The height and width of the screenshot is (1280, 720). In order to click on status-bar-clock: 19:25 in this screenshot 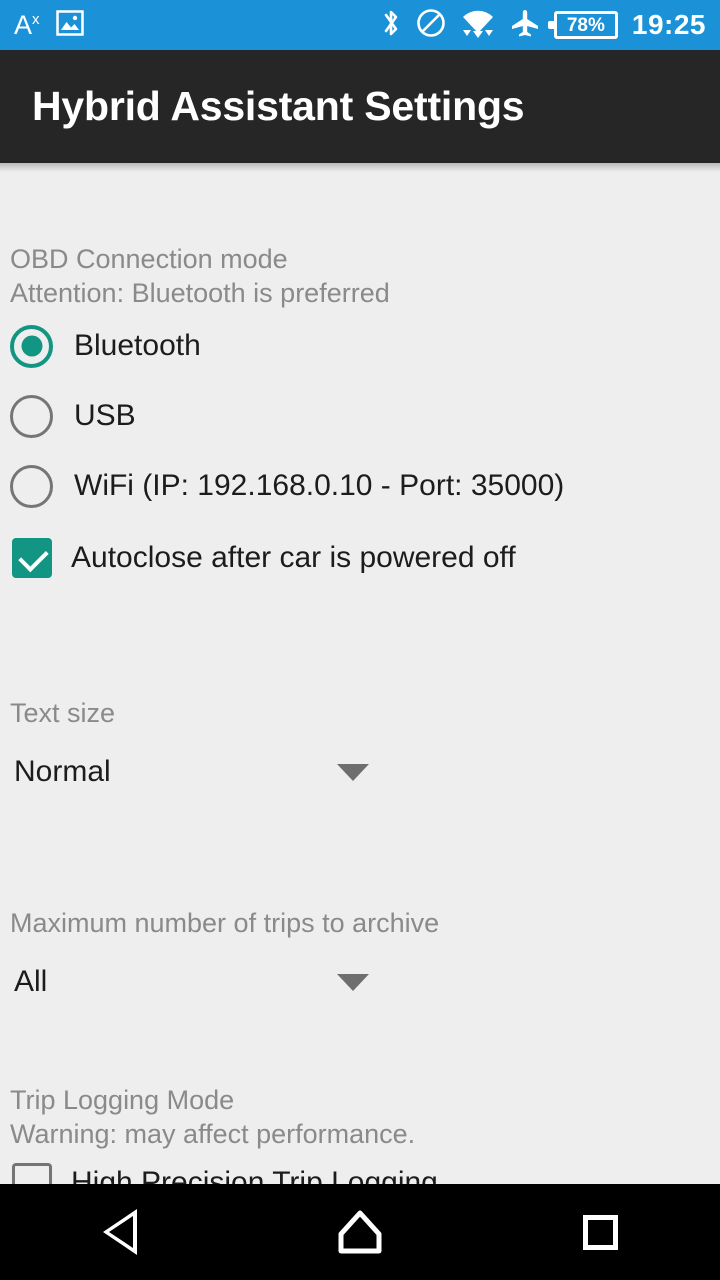, I will do `click(668, 24)`.